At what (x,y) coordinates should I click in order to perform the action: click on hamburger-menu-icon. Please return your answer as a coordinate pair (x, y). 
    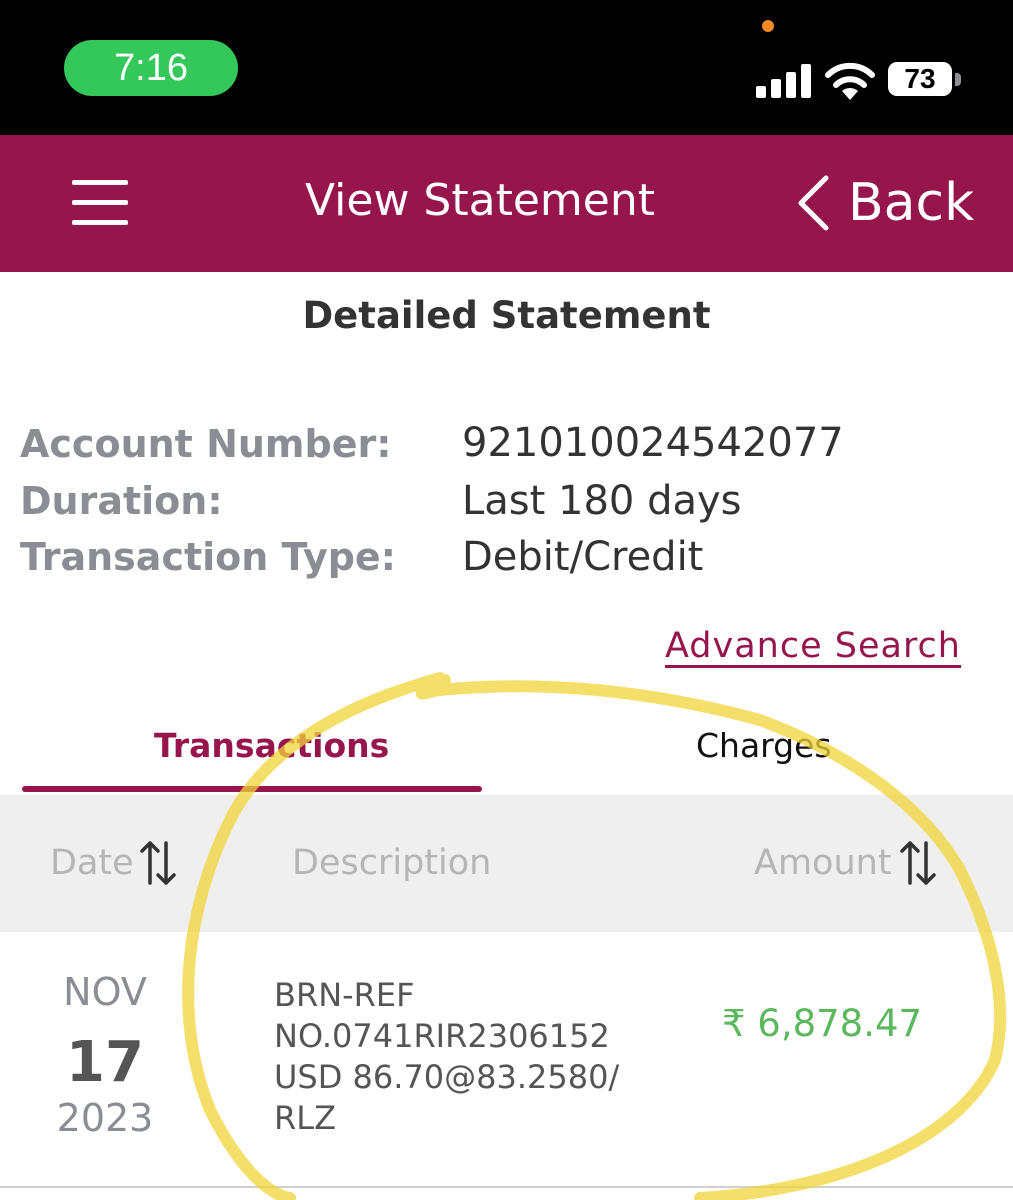
    Looking at the image, I should click on (100, 203).